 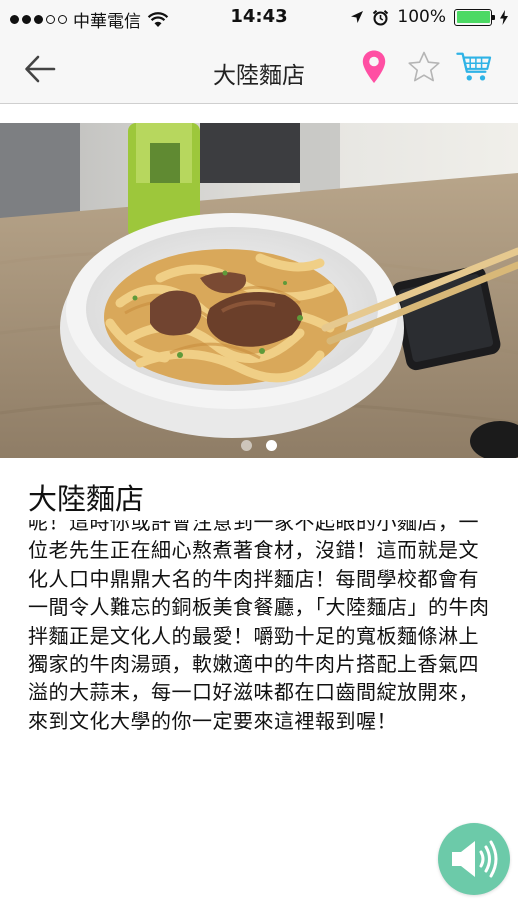 What do you see at coordinates (259, 69) in the screenshot?
I see `navigation-bar: 大陸麵店` at bounding box center [259, 69].